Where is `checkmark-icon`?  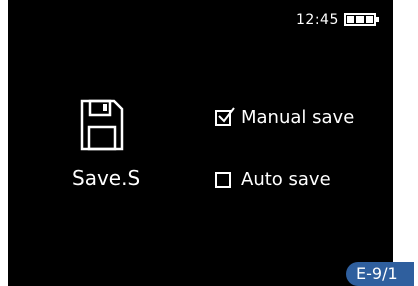 checkmark-icon is located at coordinates (226, 114).